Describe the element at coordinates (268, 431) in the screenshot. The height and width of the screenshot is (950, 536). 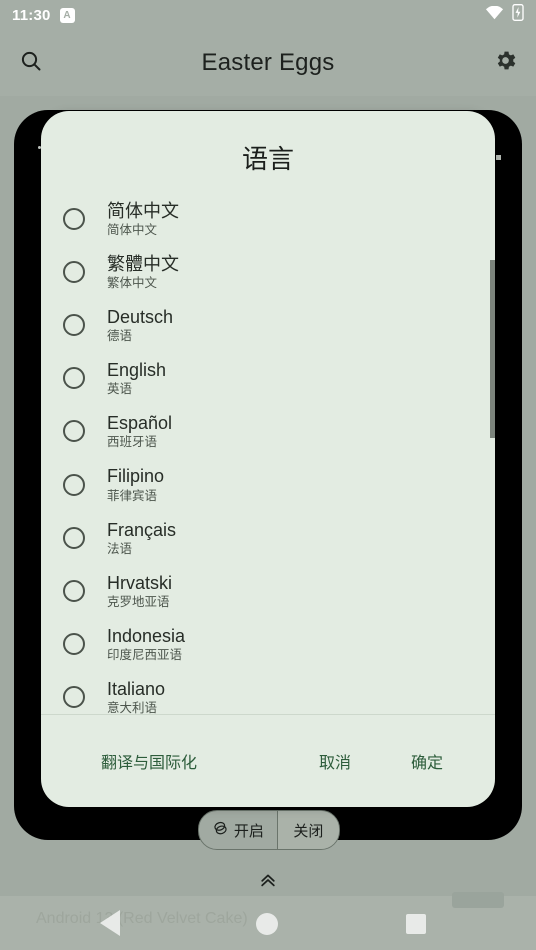
I see `language-row: Español 西班牙语` at that location.